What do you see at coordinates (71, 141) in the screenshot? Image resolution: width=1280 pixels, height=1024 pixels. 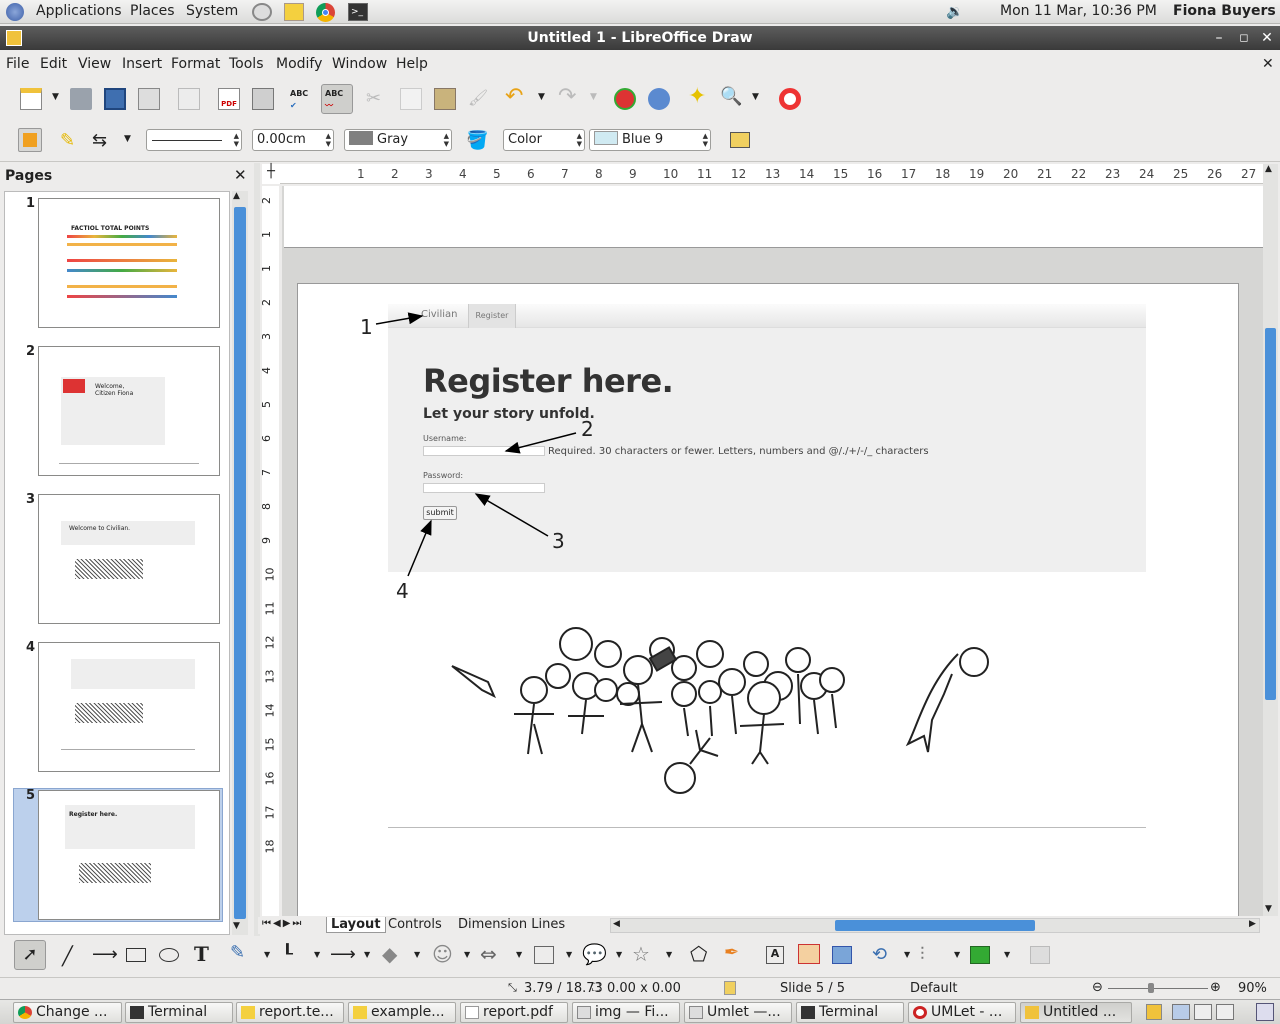 I see `line-icon: ✎` at bounding box center [71, 141].